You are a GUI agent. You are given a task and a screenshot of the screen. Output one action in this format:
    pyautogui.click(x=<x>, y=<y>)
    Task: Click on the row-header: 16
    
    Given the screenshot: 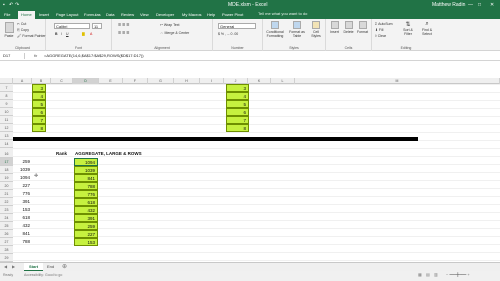 What is the action you would take?
    pyautogui.click(x=6, y=154)
    